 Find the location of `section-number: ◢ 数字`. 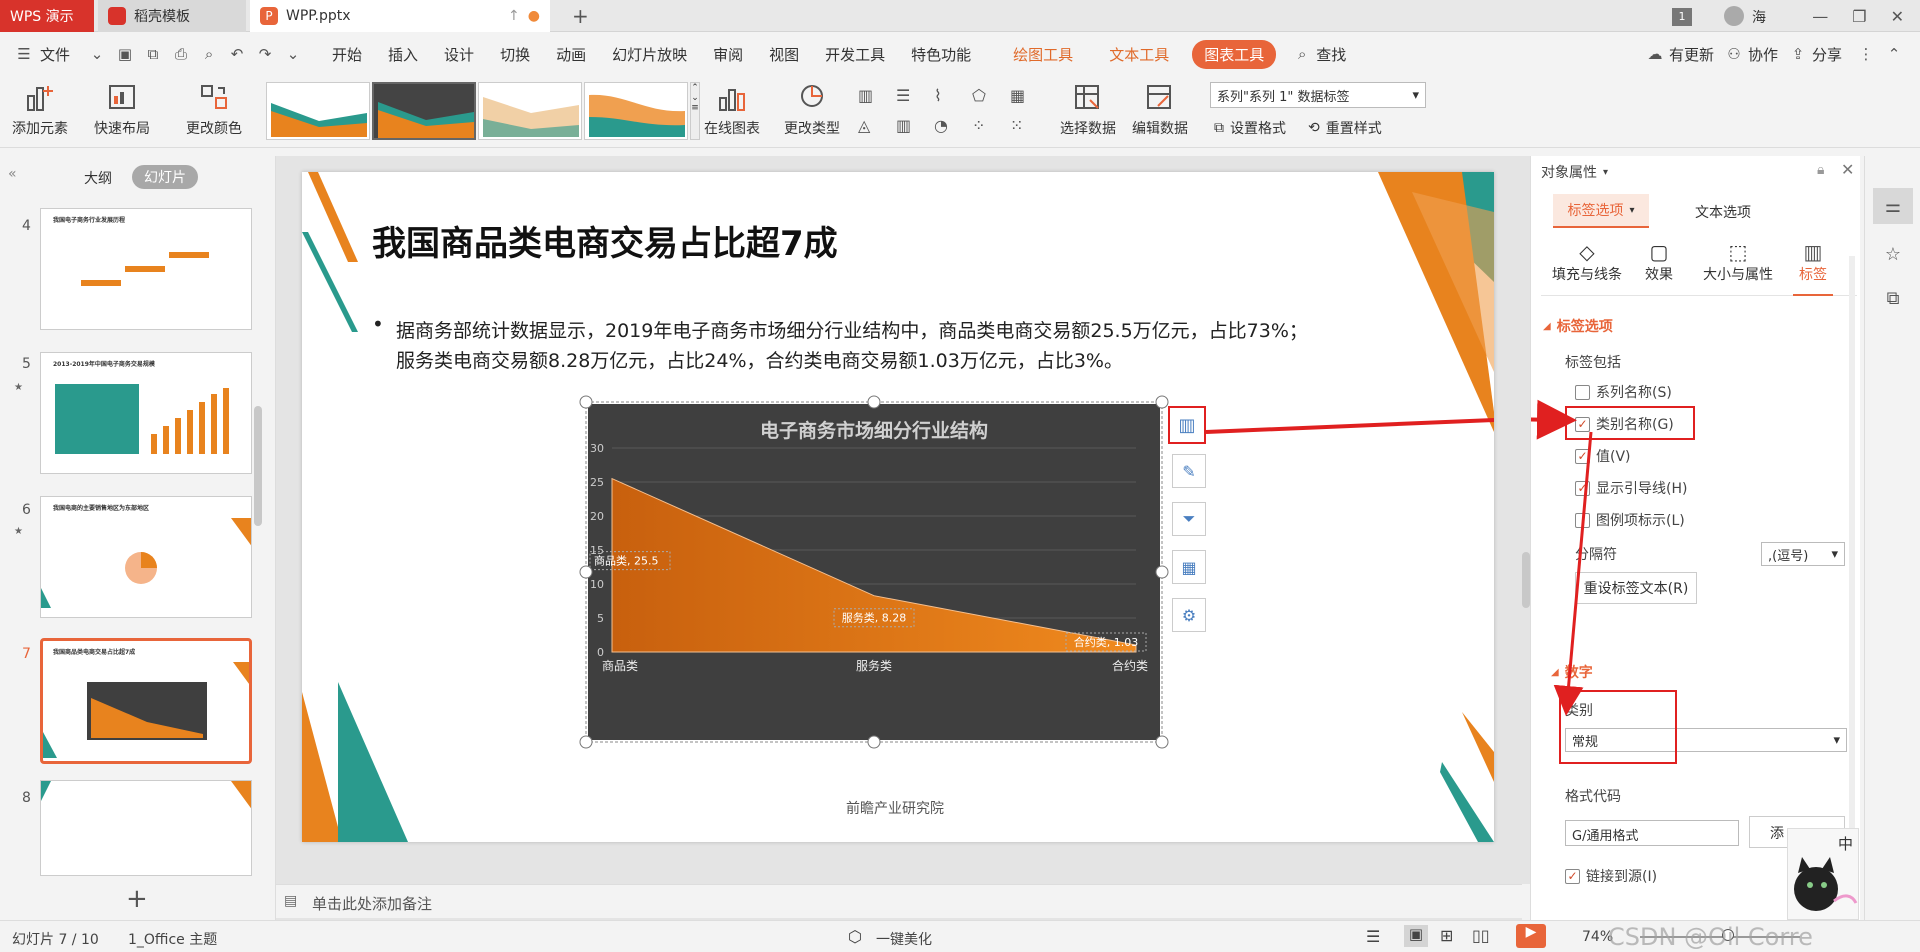

section-number: ◢ 数字 is located at coordinates (1572, 672).